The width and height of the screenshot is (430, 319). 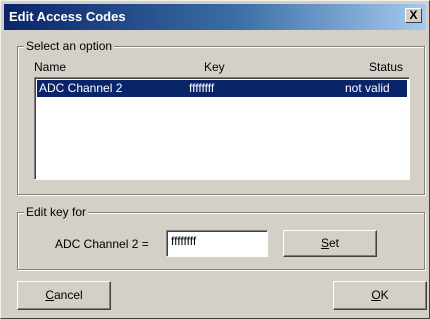 I want to click on list-item: ADC Channel 2 ffffffff not valid, so click(x=222, y=88).